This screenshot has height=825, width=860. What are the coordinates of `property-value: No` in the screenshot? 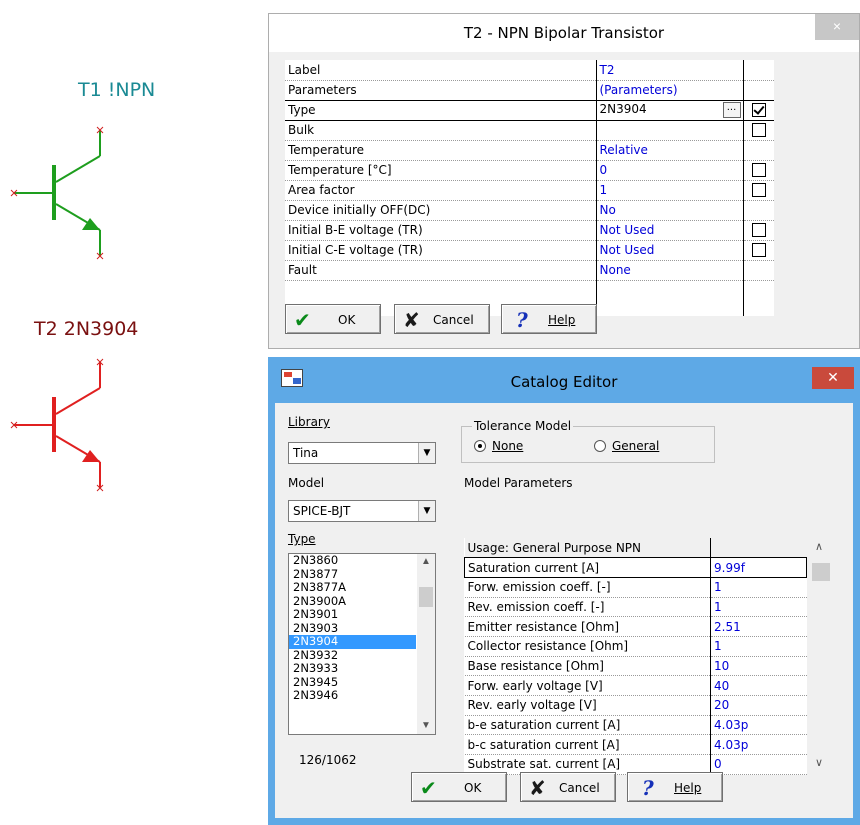 It's located at (670, 210).